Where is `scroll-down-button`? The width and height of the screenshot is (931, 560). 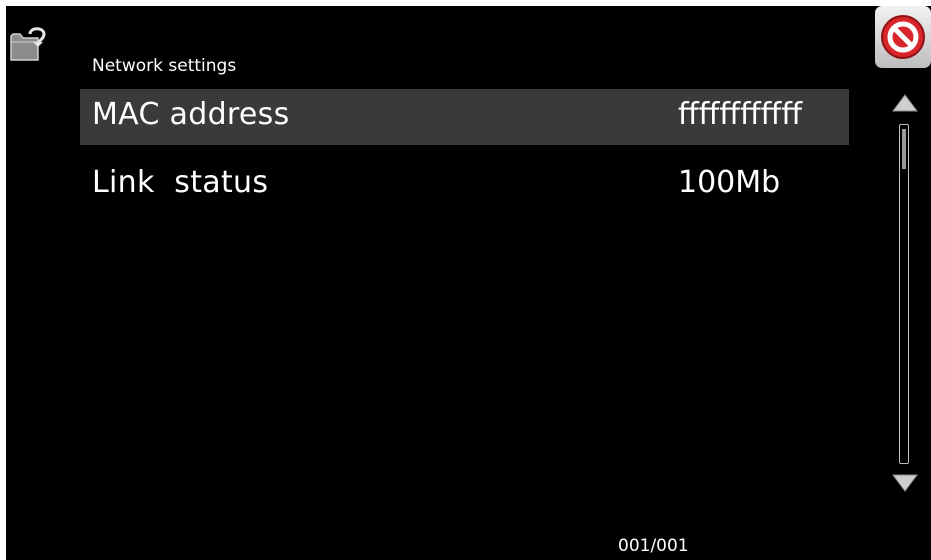
scroll-down-button is located at coordinates (905, 483).